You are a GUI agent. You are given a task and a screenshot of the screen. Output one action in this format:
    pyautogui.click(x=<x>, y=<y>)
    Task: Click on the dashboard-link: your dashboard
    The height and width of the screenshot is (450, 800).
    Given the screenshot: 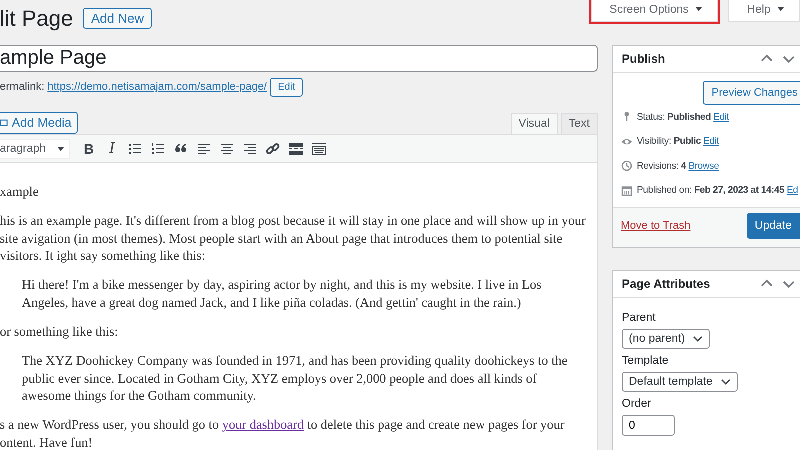 What is the action you would take?
    pyautogui.click(x=263, y=424)
    